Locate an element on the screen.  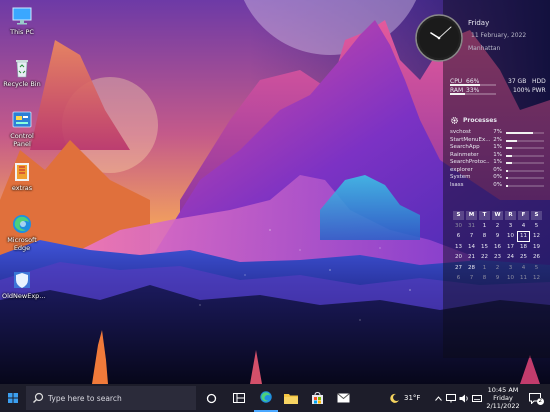
desktop-icon-this-pc: This PC is located at coordinates (22, 21).